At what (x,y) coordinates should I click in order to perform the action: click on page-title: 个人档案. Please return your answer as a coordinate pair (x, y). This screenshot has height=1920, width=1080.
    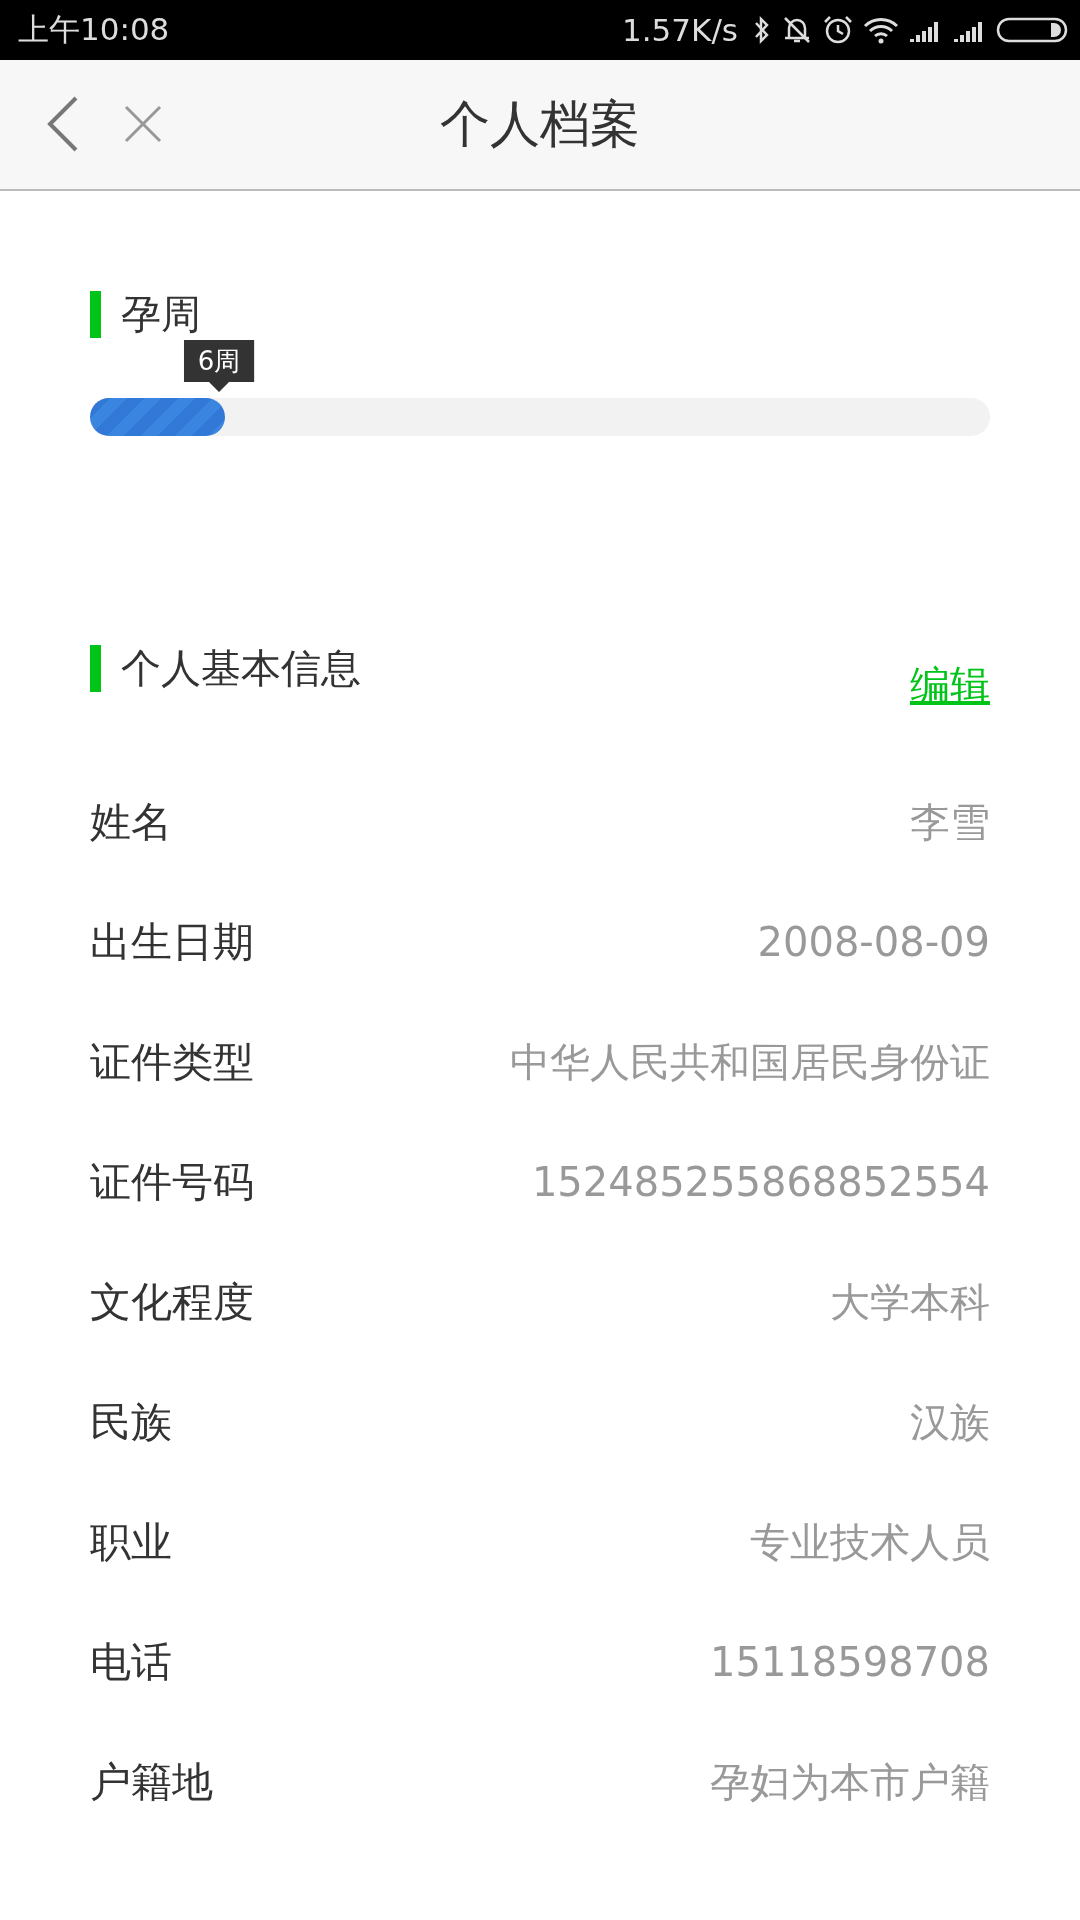
    Looking at the image, I should click on (540, 124).